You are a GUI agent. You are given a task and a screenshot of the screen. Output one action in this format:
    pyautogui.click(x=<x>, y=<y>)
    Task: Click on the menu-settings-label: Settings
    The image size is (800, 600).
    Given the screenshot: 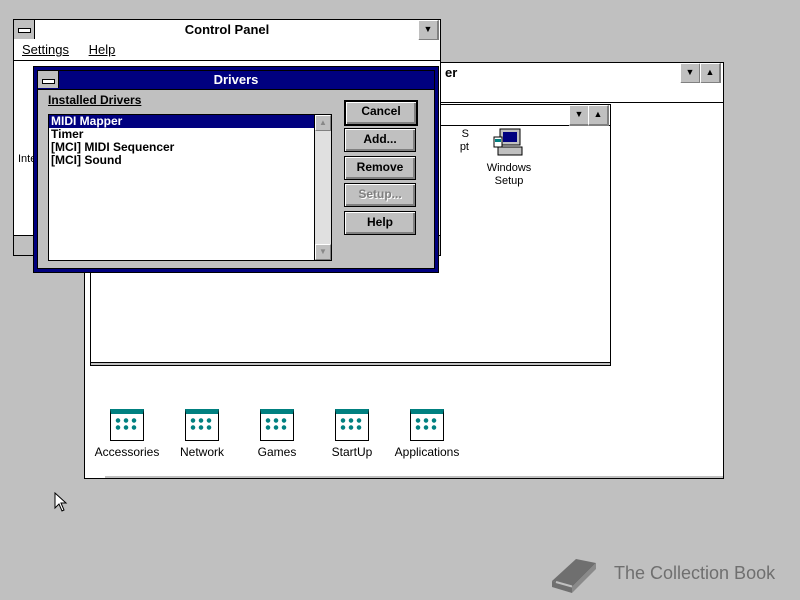 What is the action you would take?
    pyautogui.click(x=45, y=49)
    